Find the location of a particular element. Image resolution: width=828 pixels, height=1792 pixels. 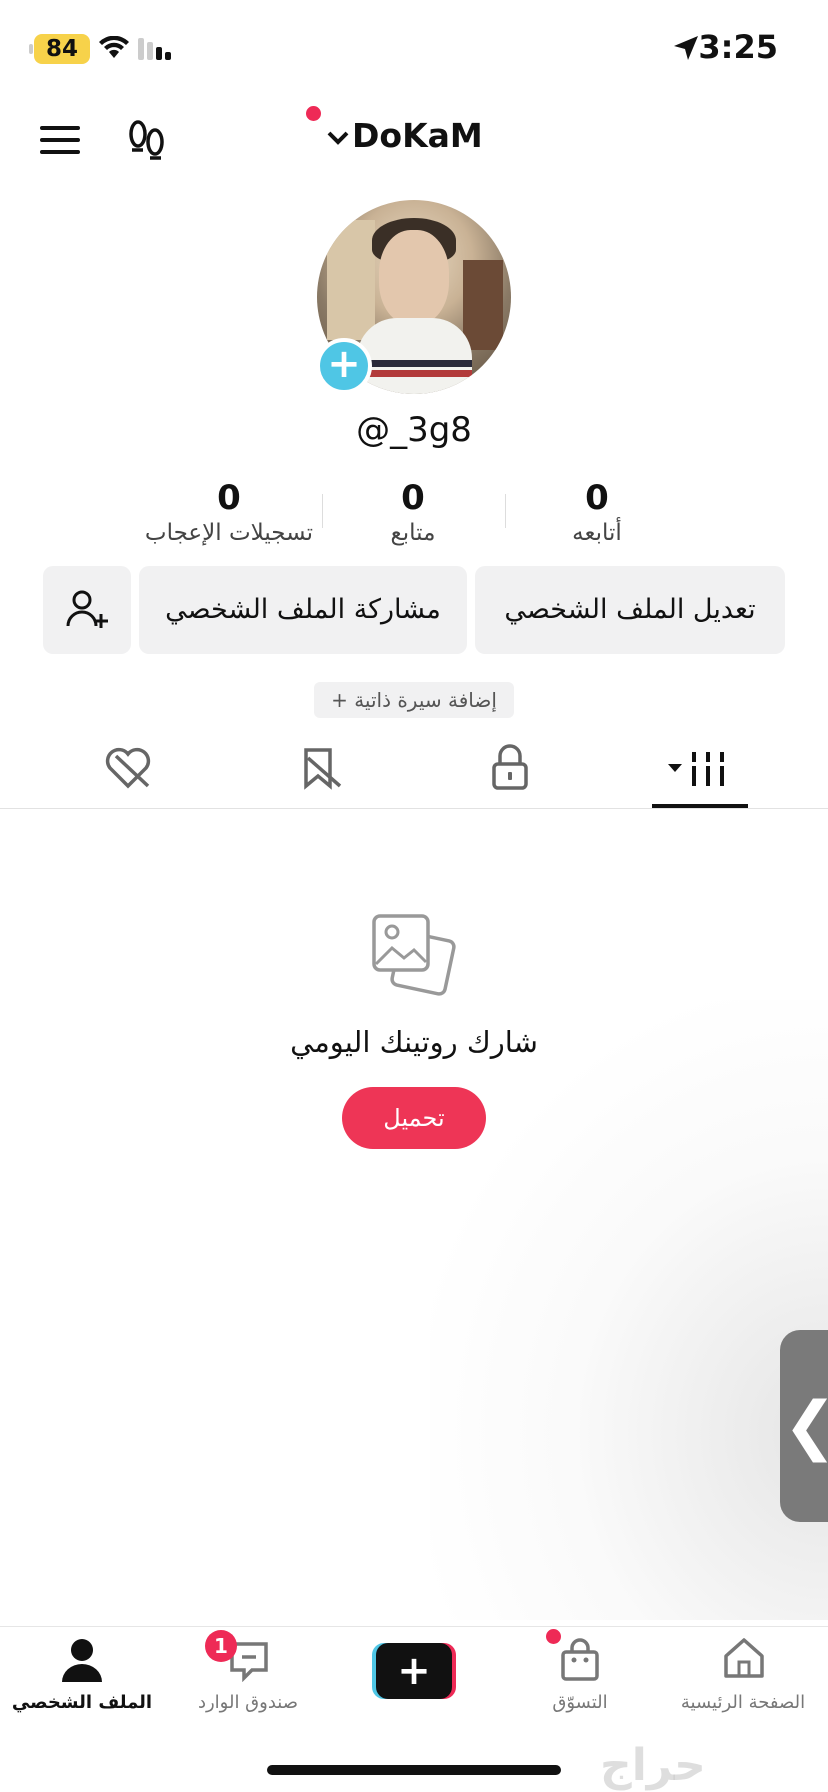

tab-saved is located at coordinates (320, 768).